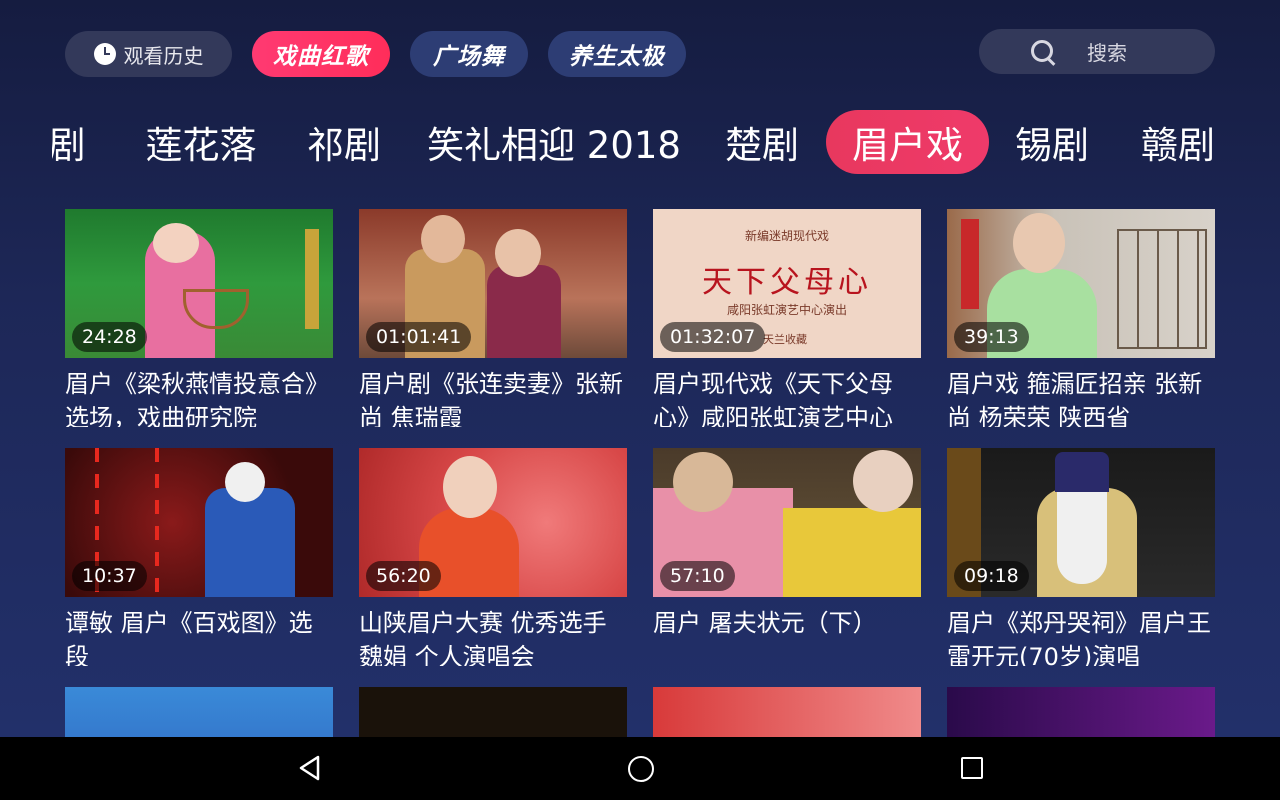 The width and height of the screenshot is (1280, 800). Describe the element at coordinates (469, 57) in the screenshot. I see `category-label: 广场舞` at that location.